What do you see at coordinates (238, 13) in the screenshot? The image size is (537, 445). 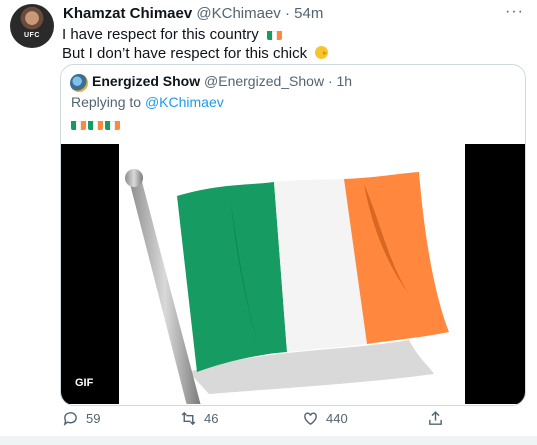 I see `author-handle: @KChimaev` at bounding box center [238, 13].